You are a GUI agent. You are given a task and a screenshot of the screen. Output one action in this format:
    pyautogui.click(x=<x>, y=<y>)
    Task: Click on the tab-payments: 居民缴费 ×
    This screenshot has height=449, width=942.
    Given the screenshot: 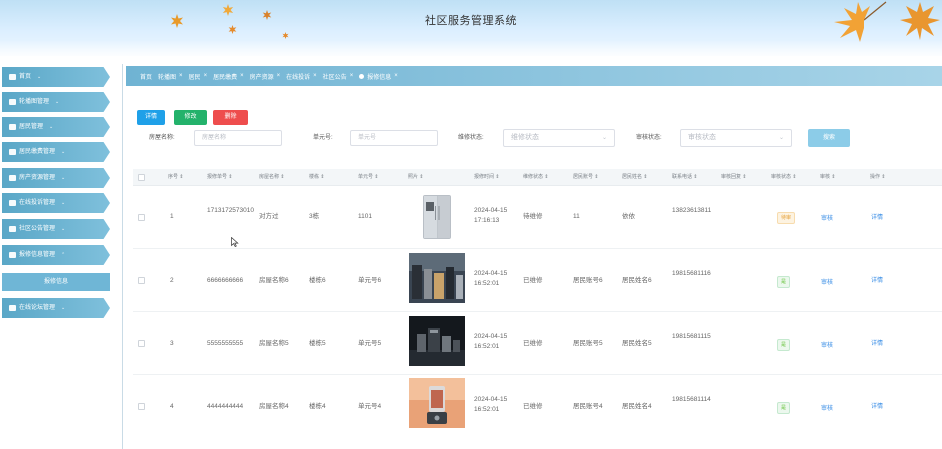 What is the action you would take?
    pyautogui.click(x=228, y=76)
    